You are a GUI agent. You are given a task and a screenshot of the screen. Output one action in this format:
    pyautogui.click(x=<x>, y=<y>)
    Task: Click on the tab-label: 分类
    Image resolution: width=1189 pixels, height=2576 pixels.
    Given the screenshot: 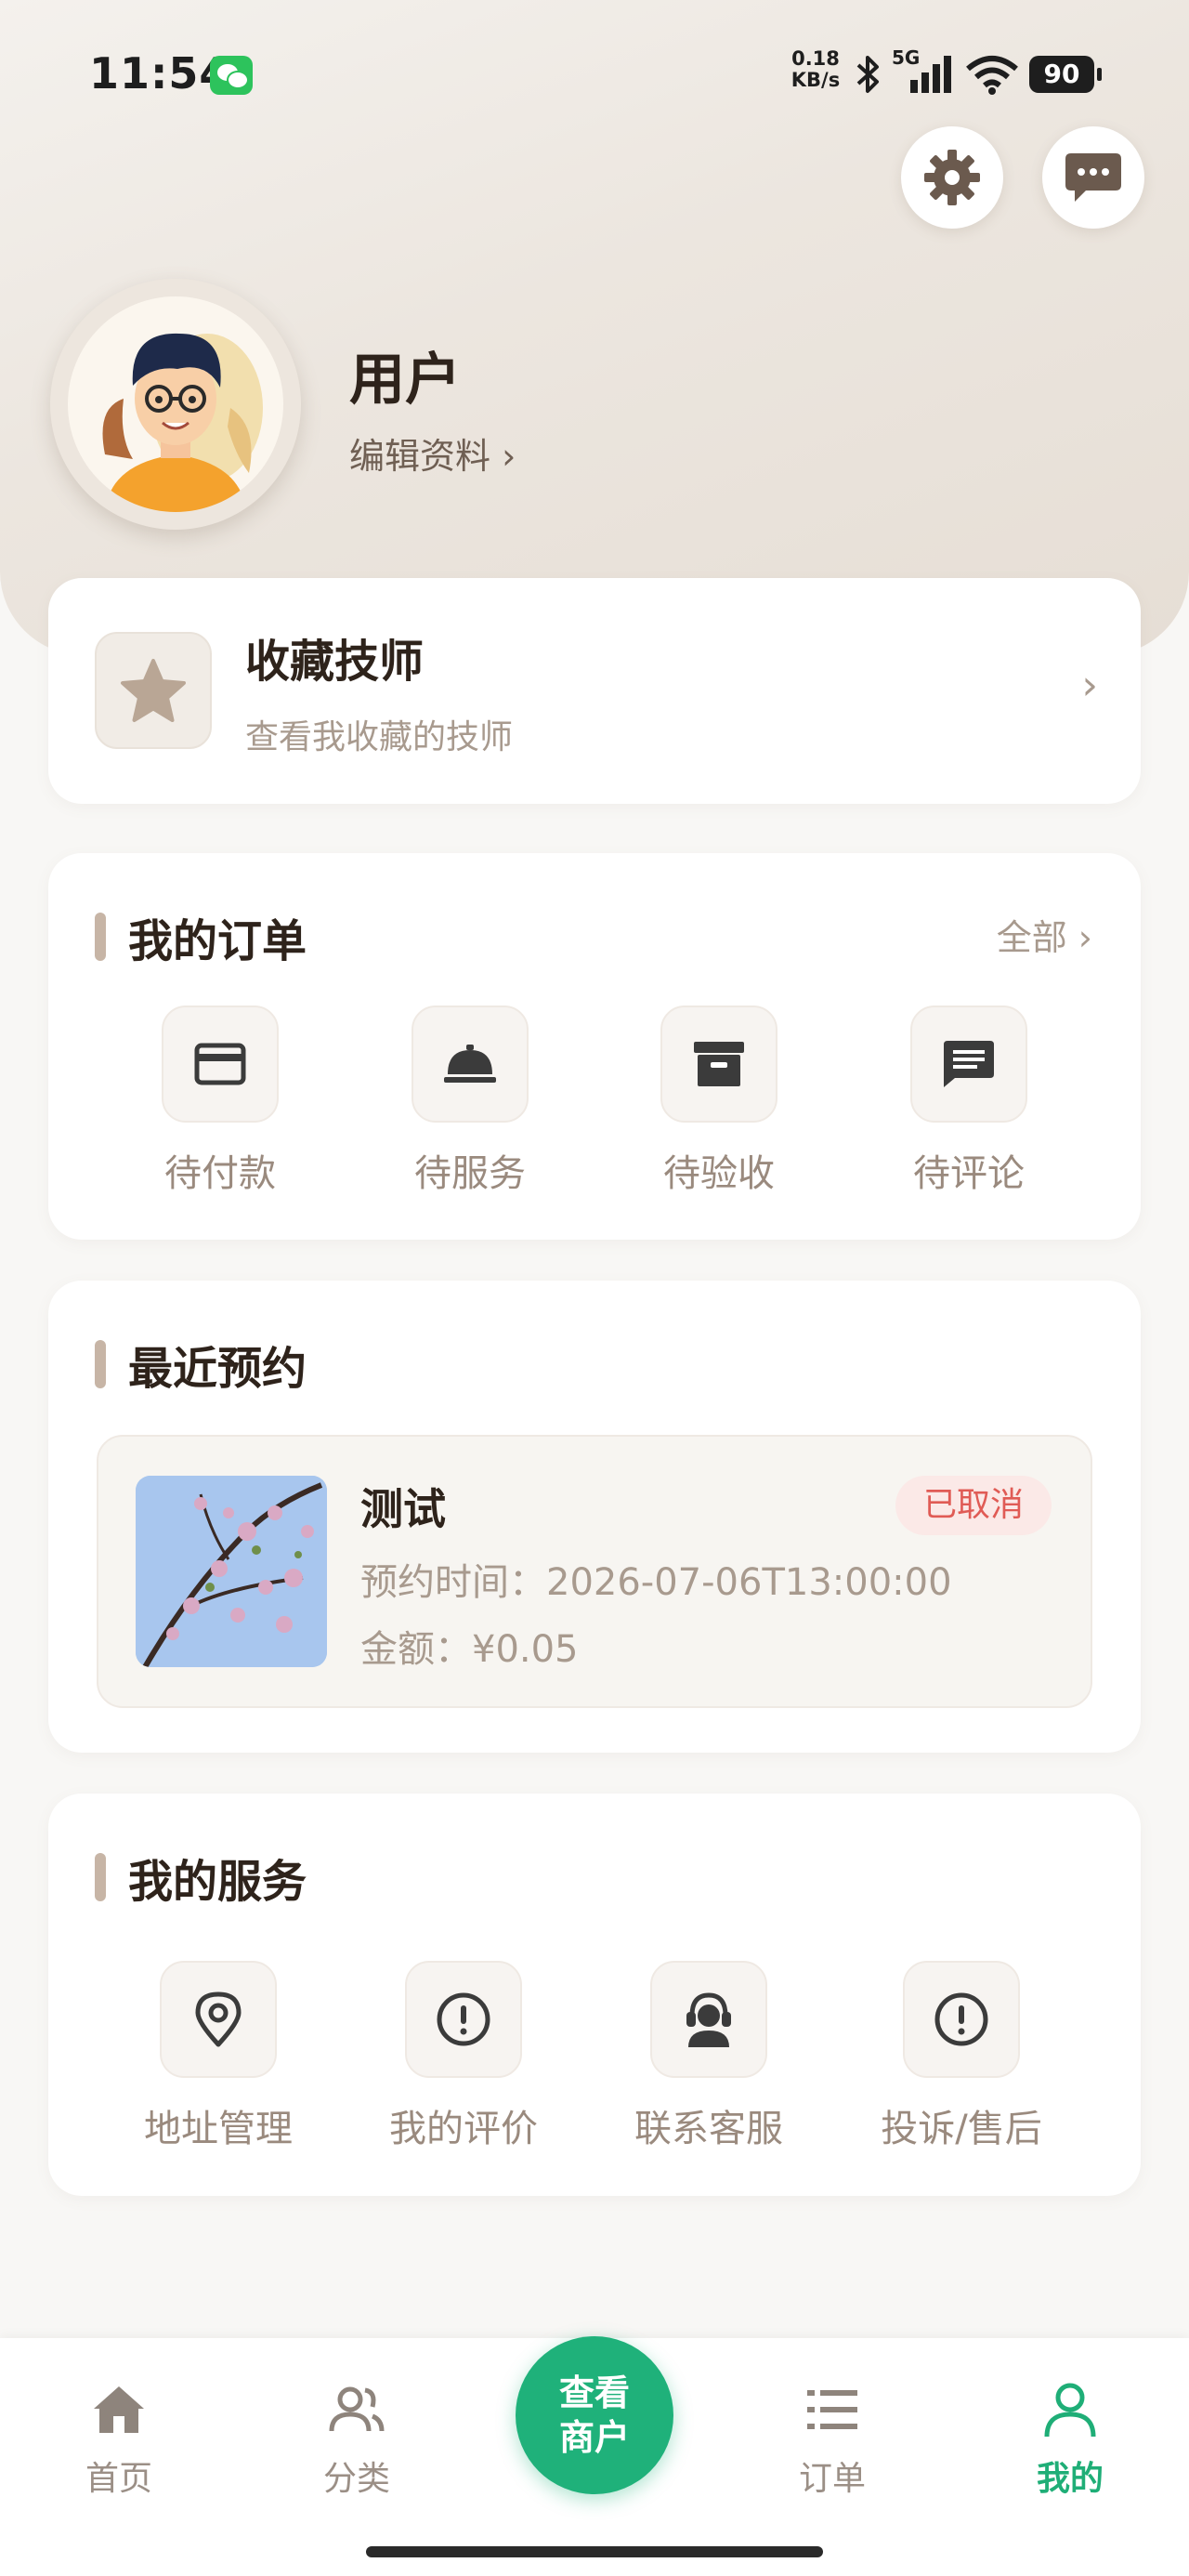 What is the action you would take?
    pyautogui.click(x=356, y=2479)
    